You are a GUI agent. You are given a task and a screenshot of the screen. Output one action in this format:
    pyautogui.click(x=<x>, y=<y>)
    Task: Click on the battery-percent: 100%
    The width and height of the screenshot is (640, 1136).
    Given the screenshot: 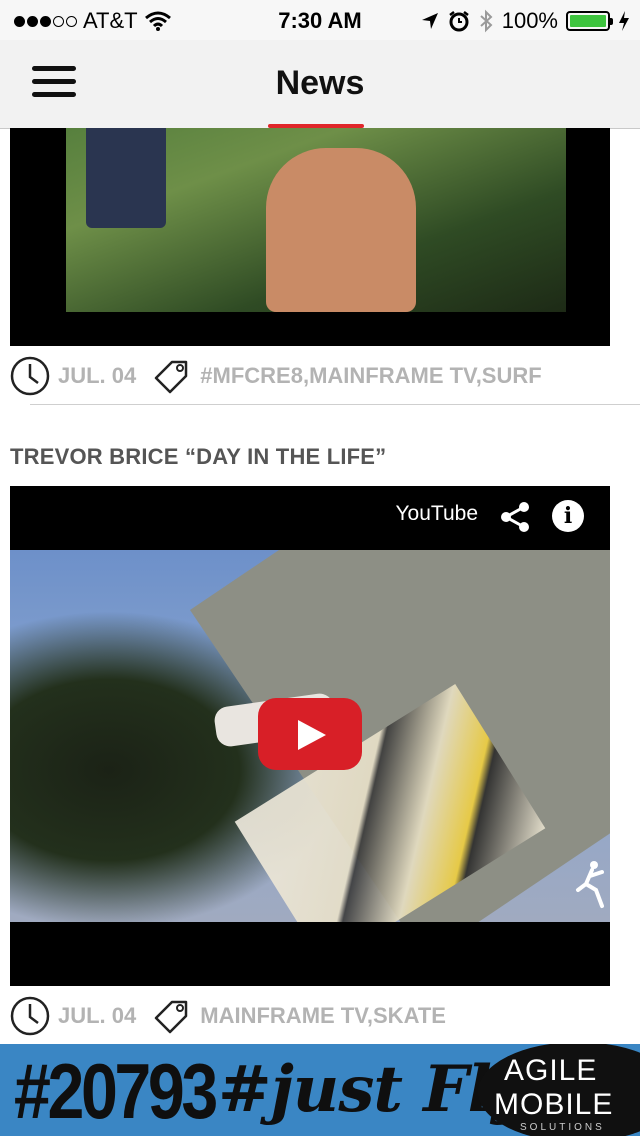 What is the action you would take?
    pyautogui.click(x=529, y=20)
    